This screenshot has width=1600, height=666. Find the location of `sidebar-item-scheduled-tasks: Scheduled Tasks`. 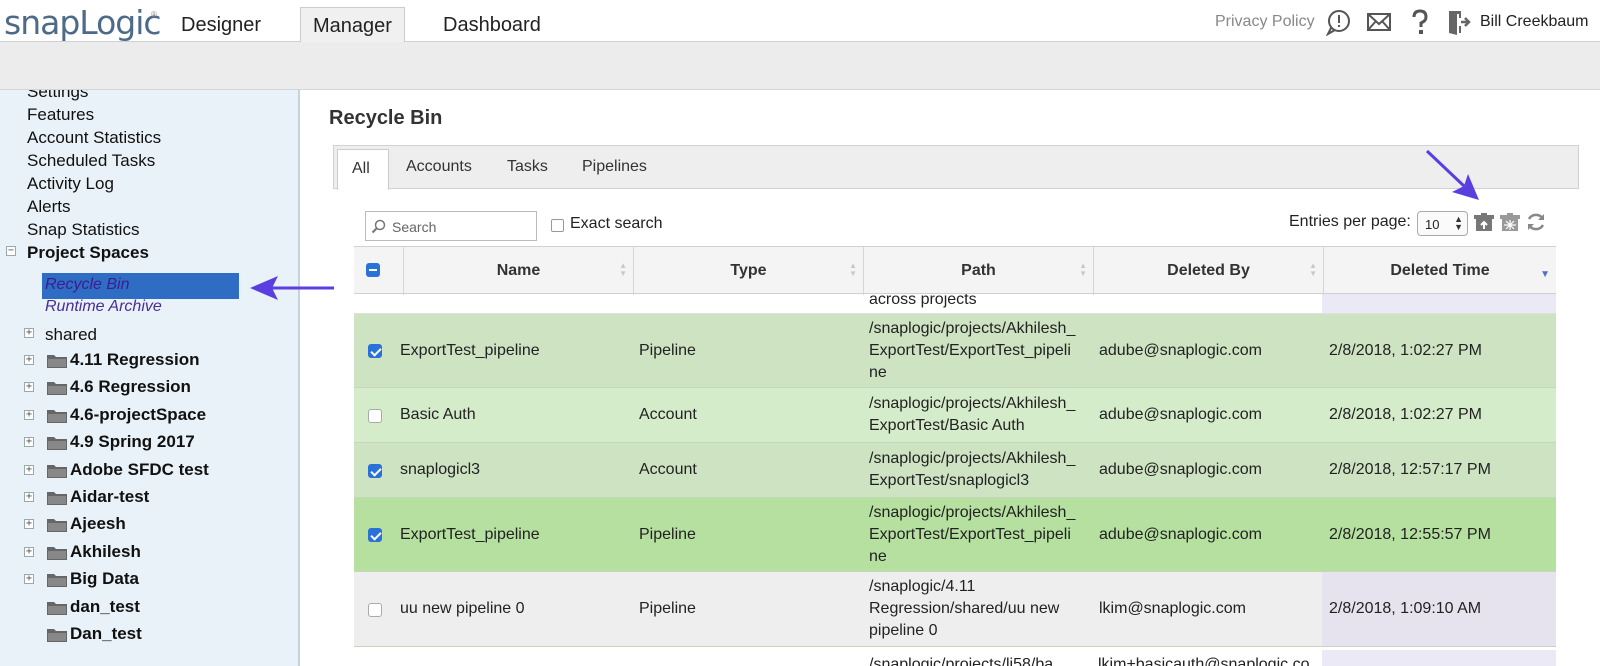

sidebar-item-scheduled-tasks: Scheduled Tasks is located at coordinates (91, 161).